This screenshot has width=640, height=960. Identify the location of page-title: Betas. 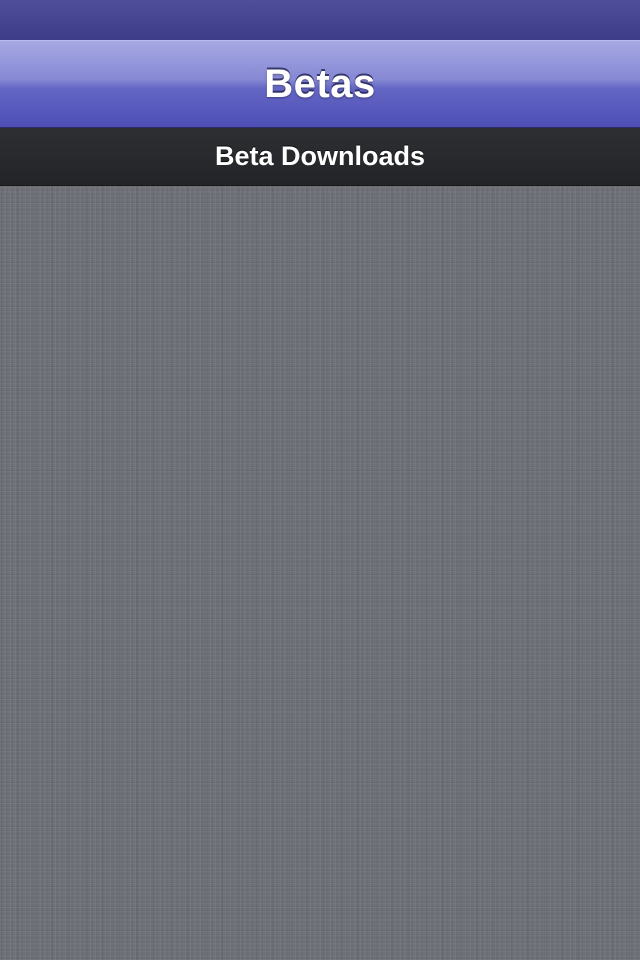
(320, 83).